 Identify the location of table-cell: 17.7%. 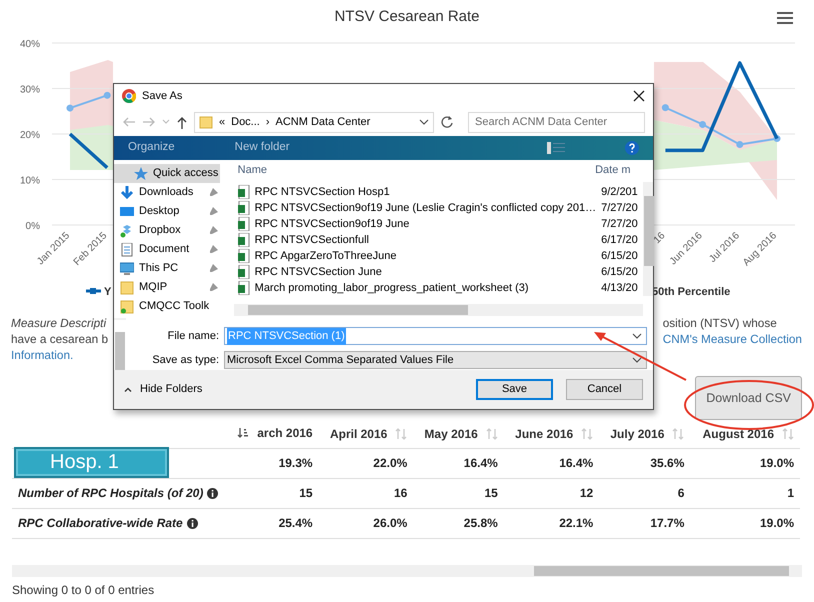
(644, 523).